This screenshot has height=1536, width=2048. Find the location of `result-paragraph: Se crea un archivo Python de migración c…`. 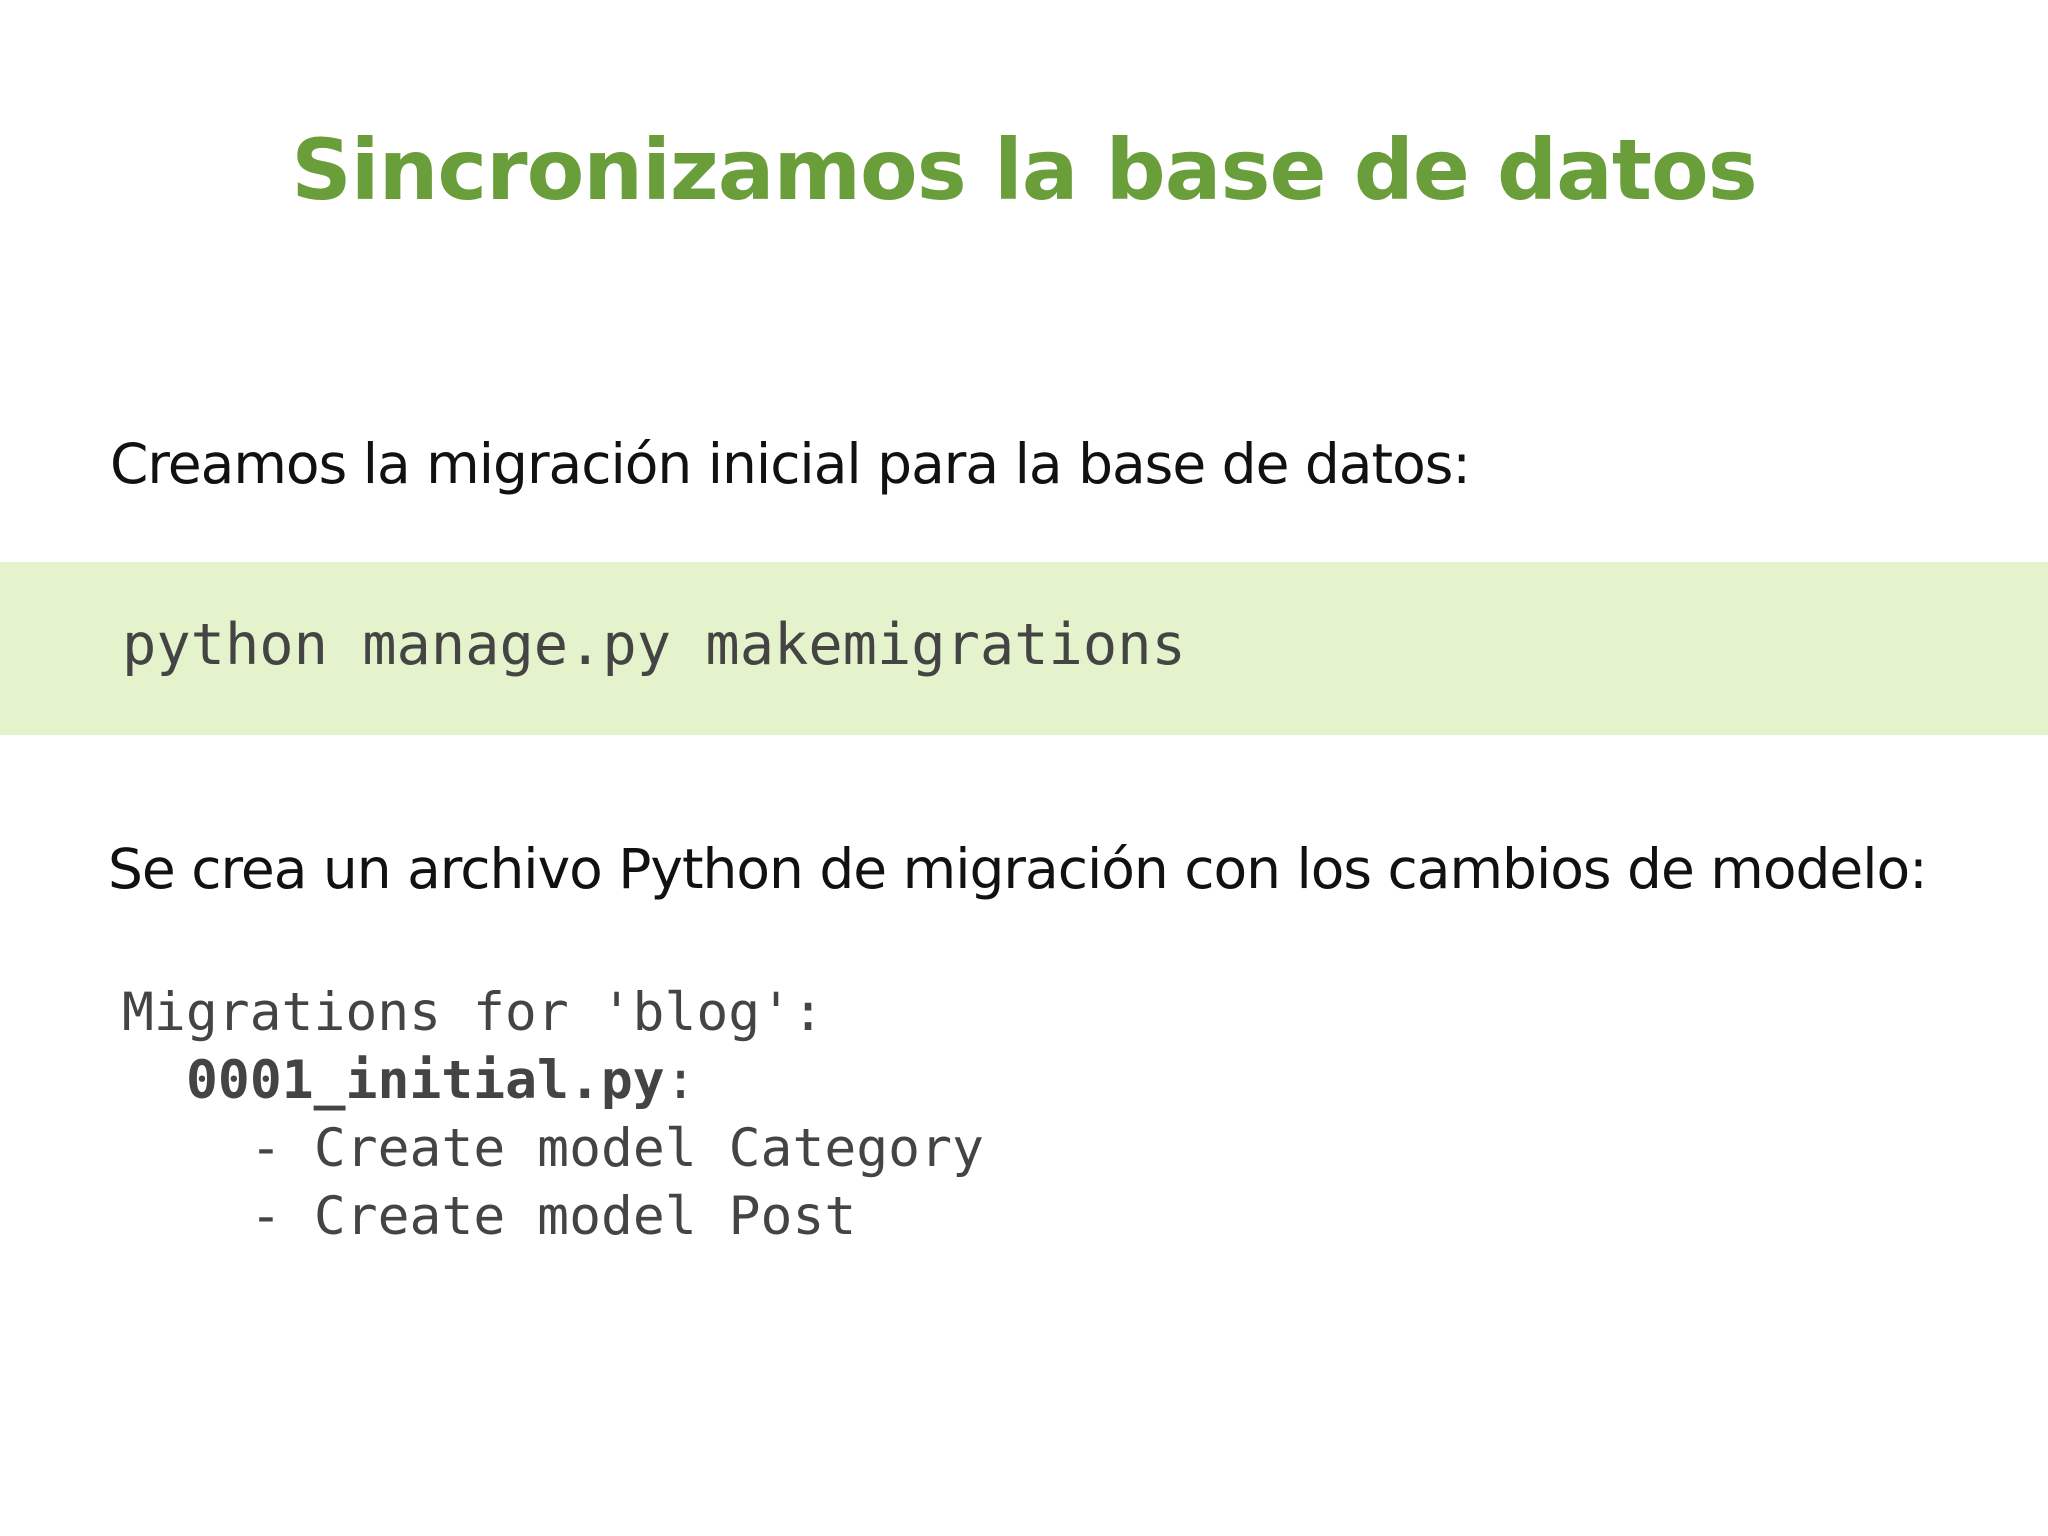

result-paragraph: Se crea un archivo Python de migración c… is located at coordinates (1018, 869).